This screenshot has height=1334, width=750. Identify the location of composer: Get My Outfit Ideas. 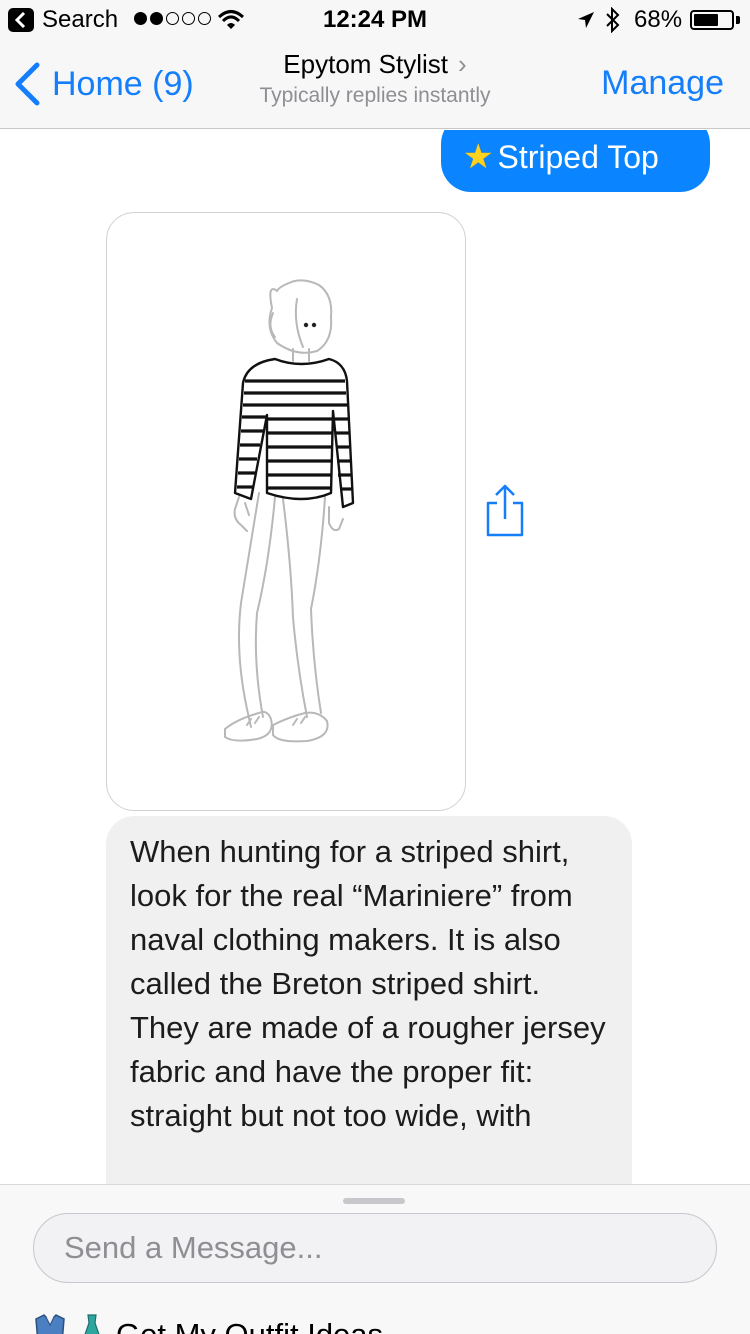
(375, 1259).